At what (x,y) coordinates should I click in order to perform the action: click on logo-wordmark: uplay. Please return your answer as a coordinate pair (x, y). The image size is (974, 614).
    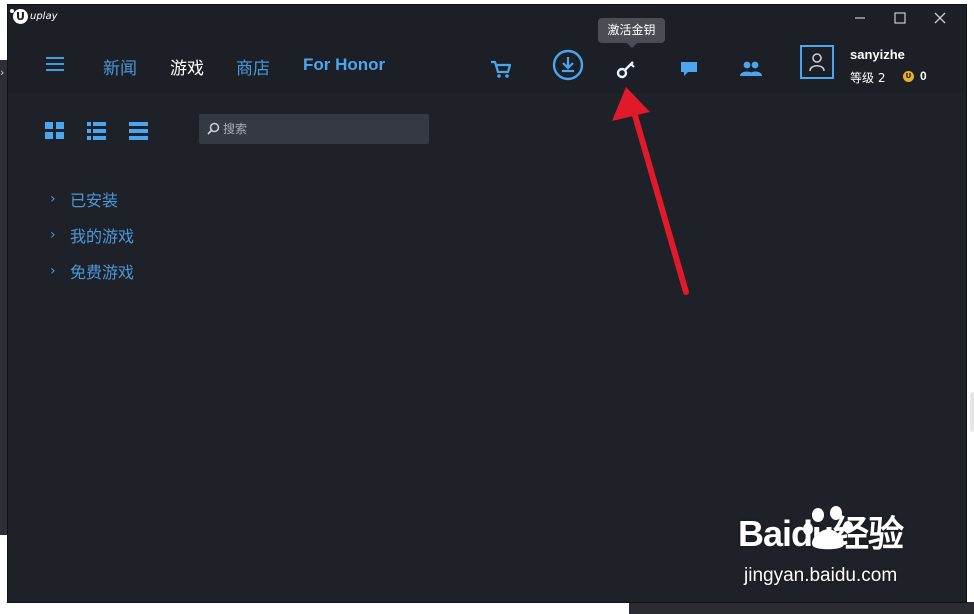
    Looking at the image, I should click on (44, 16).